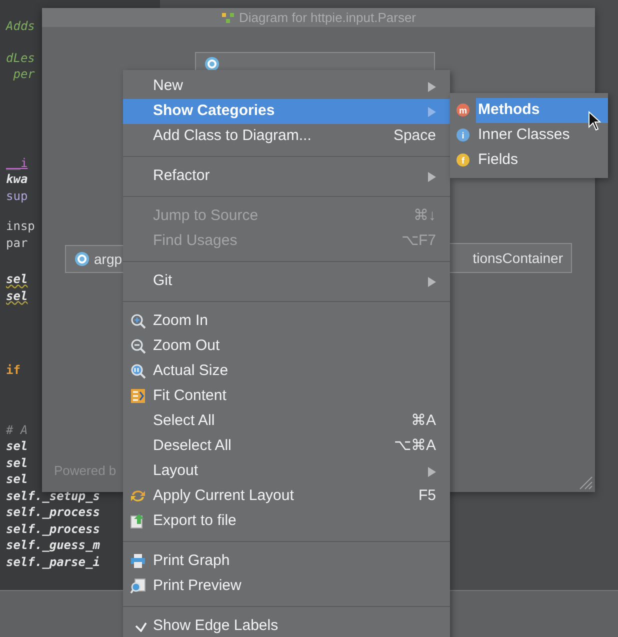  I want to click on code-line: par, so click(17, 242).